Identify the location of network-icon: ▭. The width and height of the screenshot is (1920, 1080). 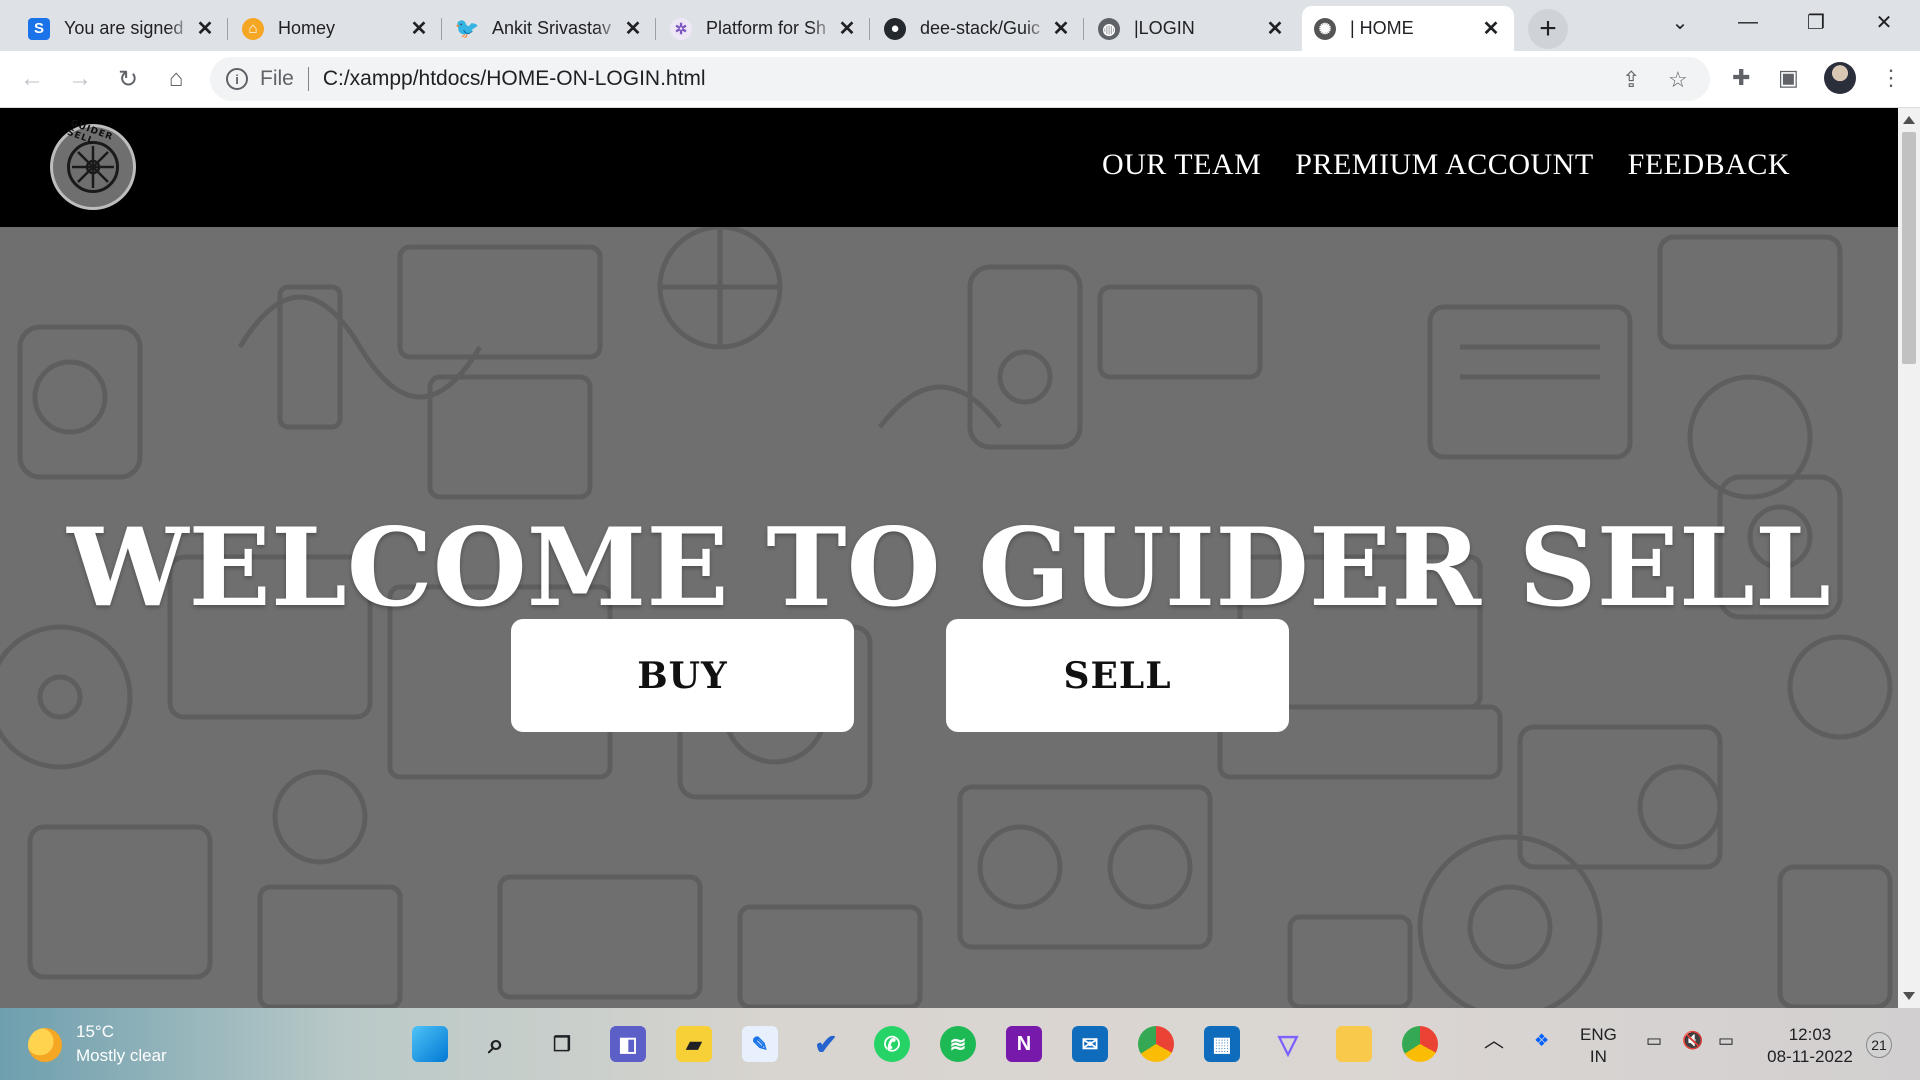
(1654, 1041).